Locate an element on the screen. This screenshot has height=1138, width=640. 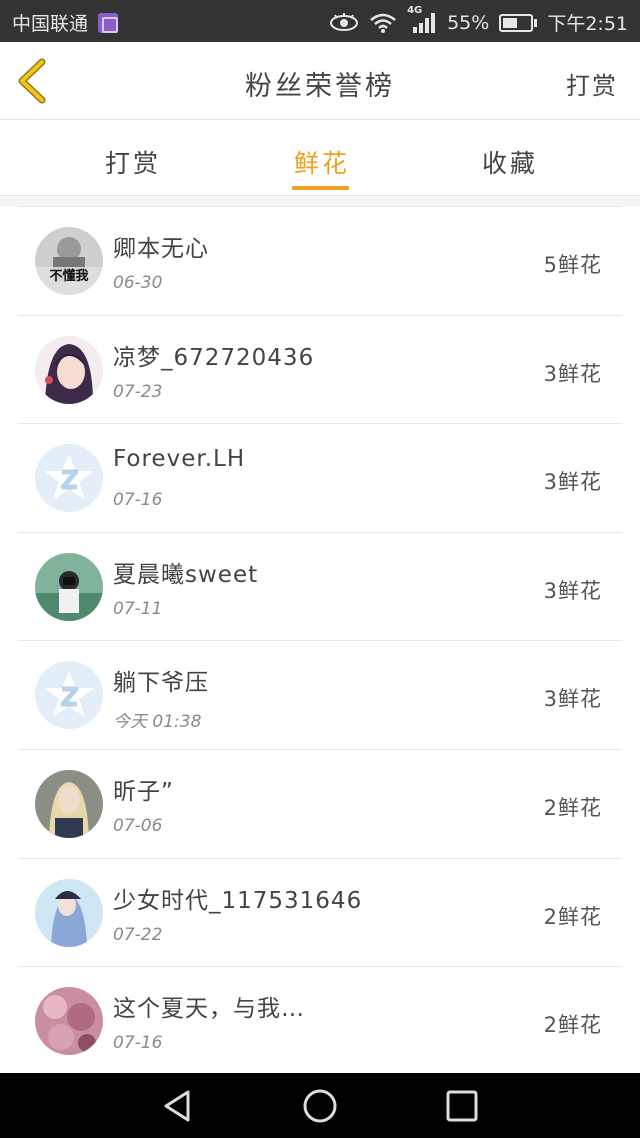
active-tab-indicator is located at coordinates (320, 188).